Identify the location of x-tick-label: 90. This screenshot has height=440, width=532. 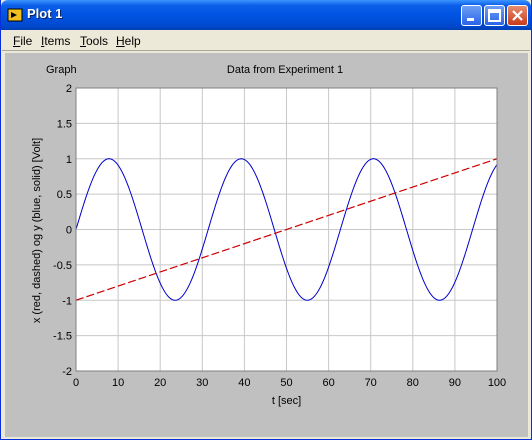
(455, 383).